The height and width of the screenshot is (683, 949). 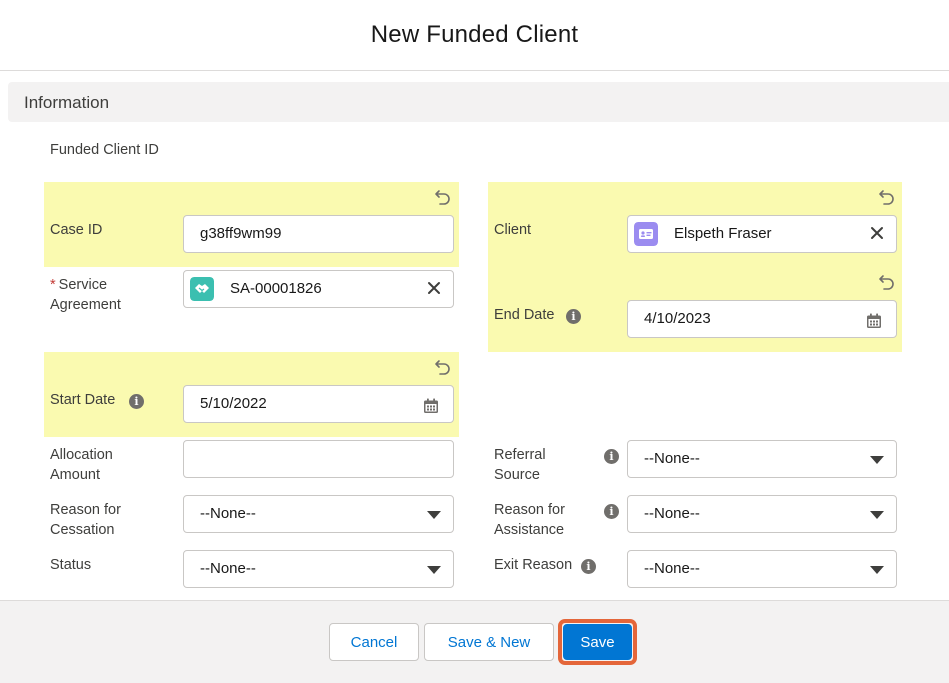 I want to click on client-lookup: Elspeth Fraser, so click(x=762, y=234).